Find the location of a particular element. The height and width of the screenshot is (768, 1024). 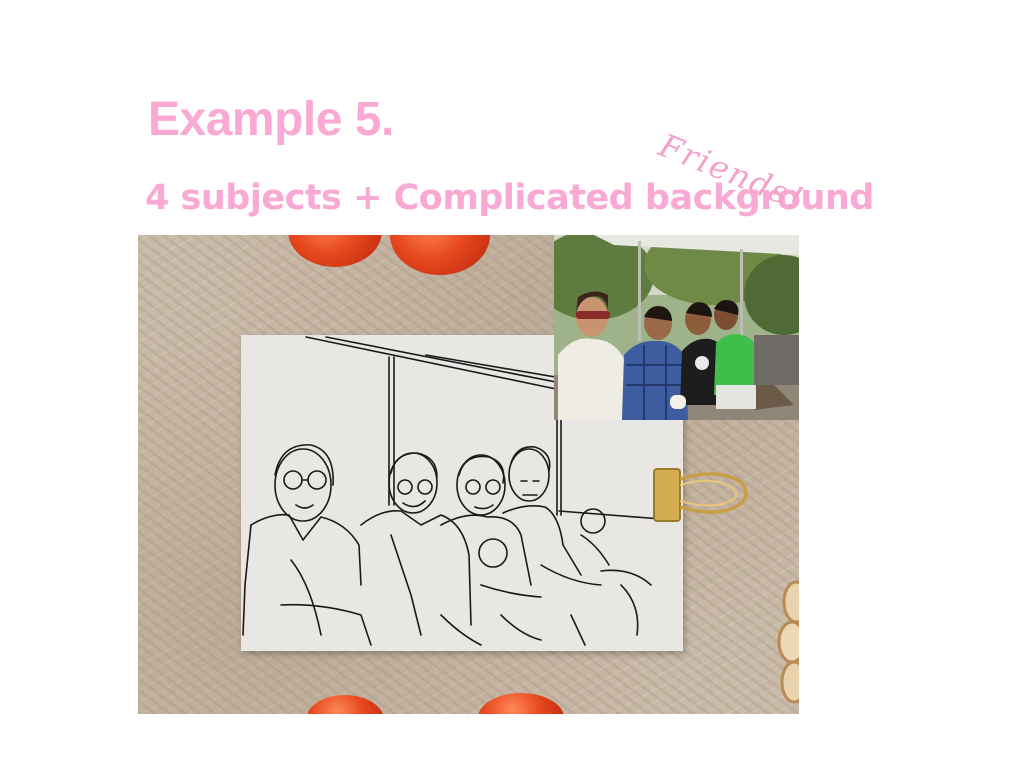

tomato-bottom-right is located at coordinates (521, 703).